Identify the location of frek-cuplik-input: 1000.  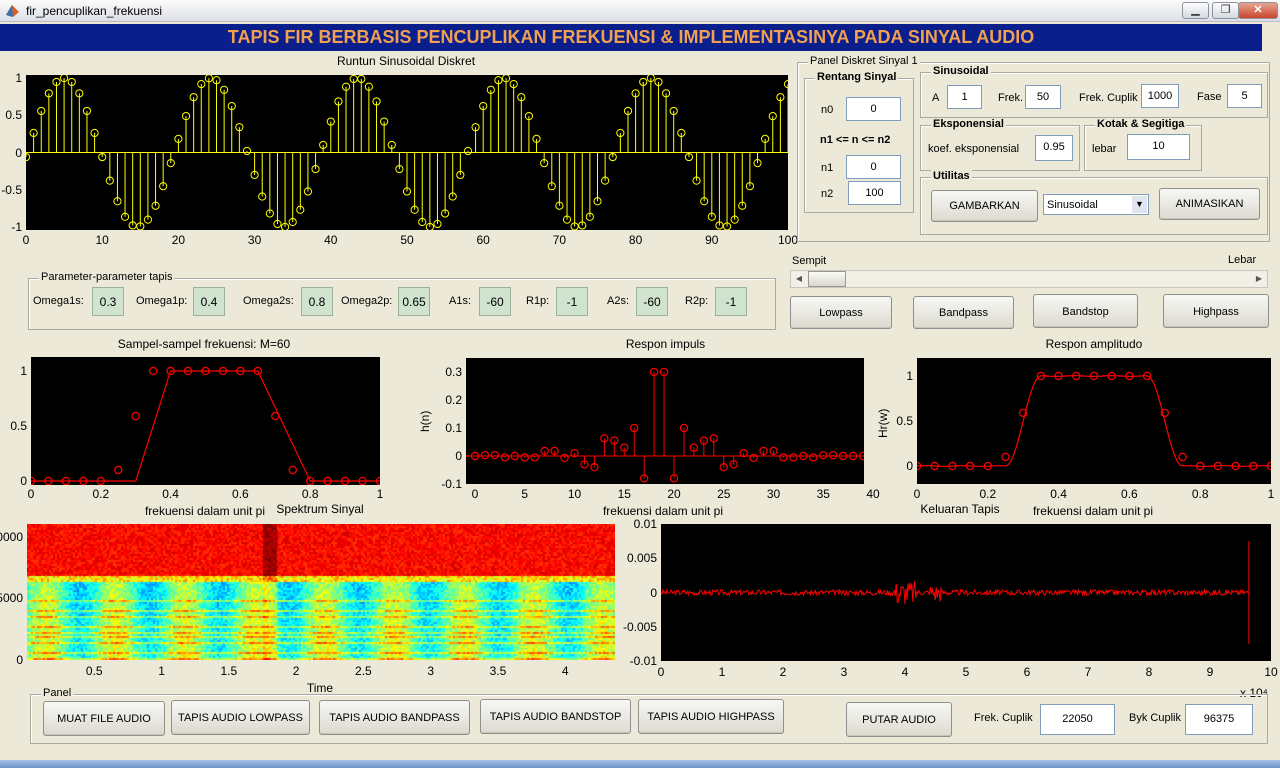
(1160, 96).